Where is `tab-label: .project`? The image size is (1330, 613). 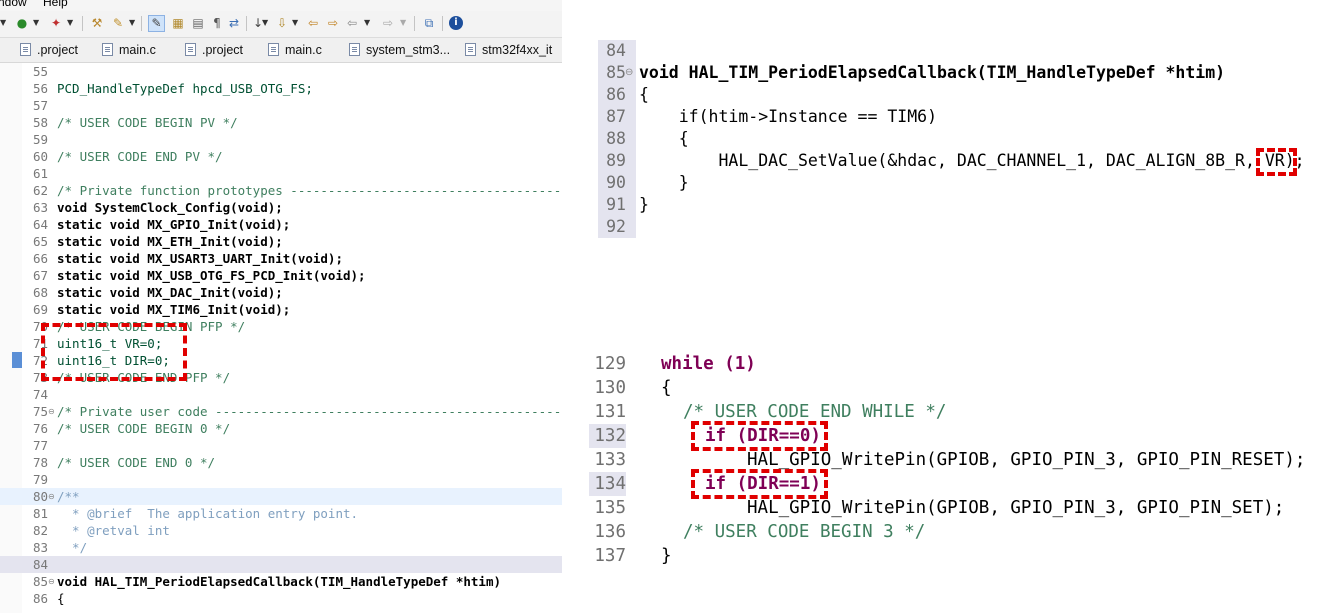
tab-label: .project is located at coordinates (57, 50).